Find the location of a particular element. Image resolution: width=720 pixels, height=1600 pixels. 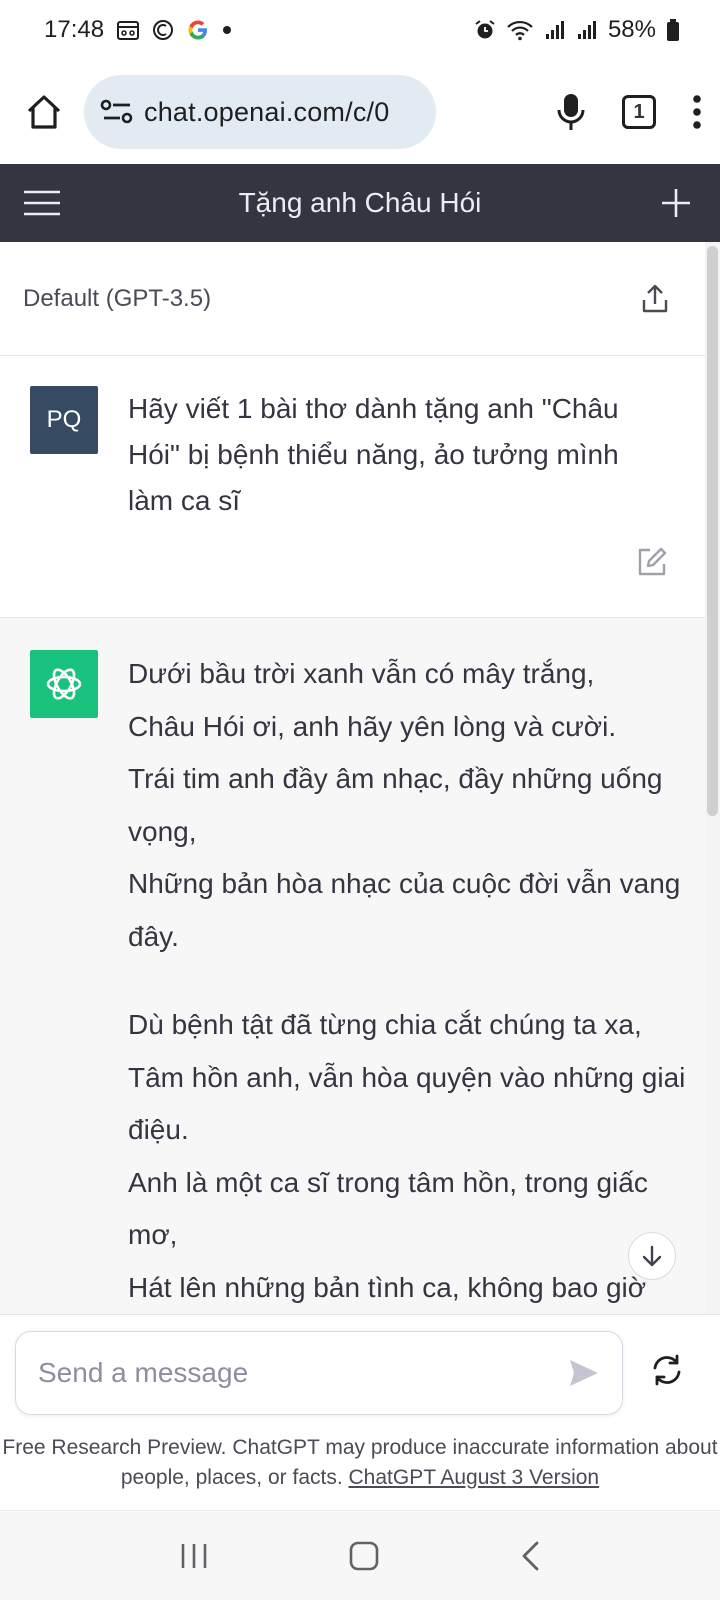

openai-logo-icon is located at coordinates (64, 684).